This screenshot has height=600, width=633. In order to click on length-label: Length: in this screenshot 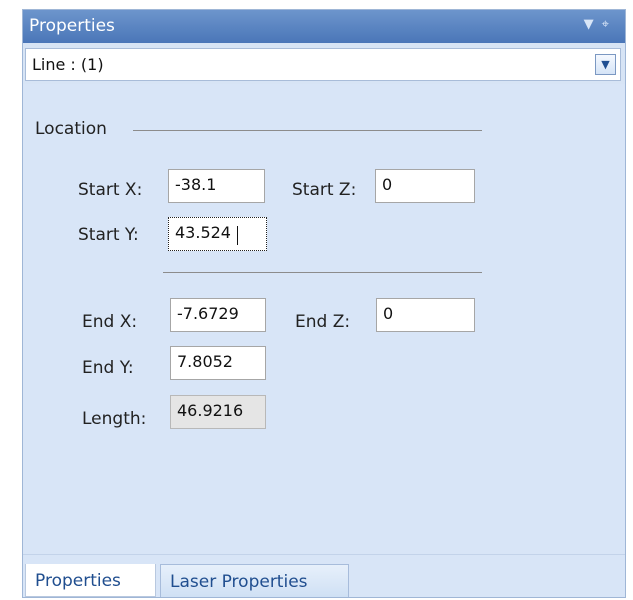, I will do `click(114, 419)`.